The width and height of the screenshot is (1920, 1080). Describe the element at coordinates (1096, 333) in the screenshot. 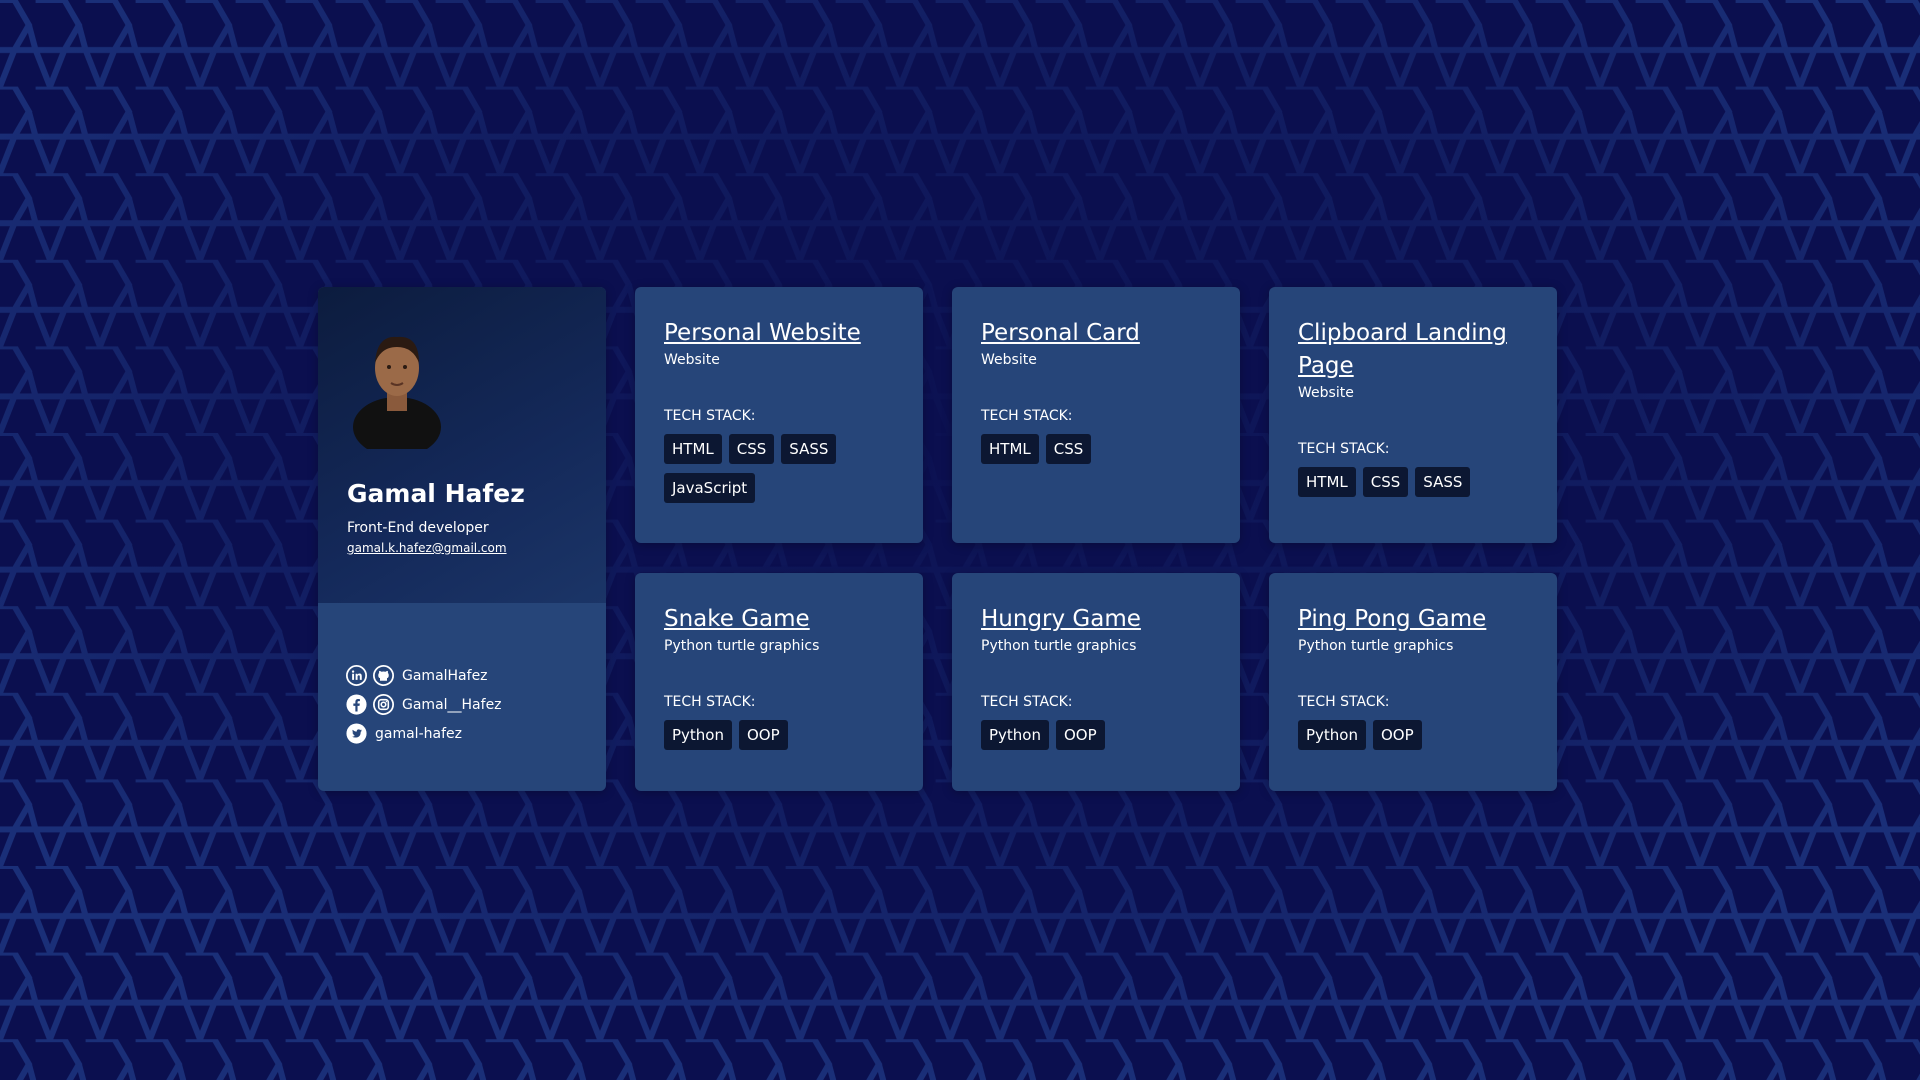

I see `project-title-link: Personal Card` at that location.